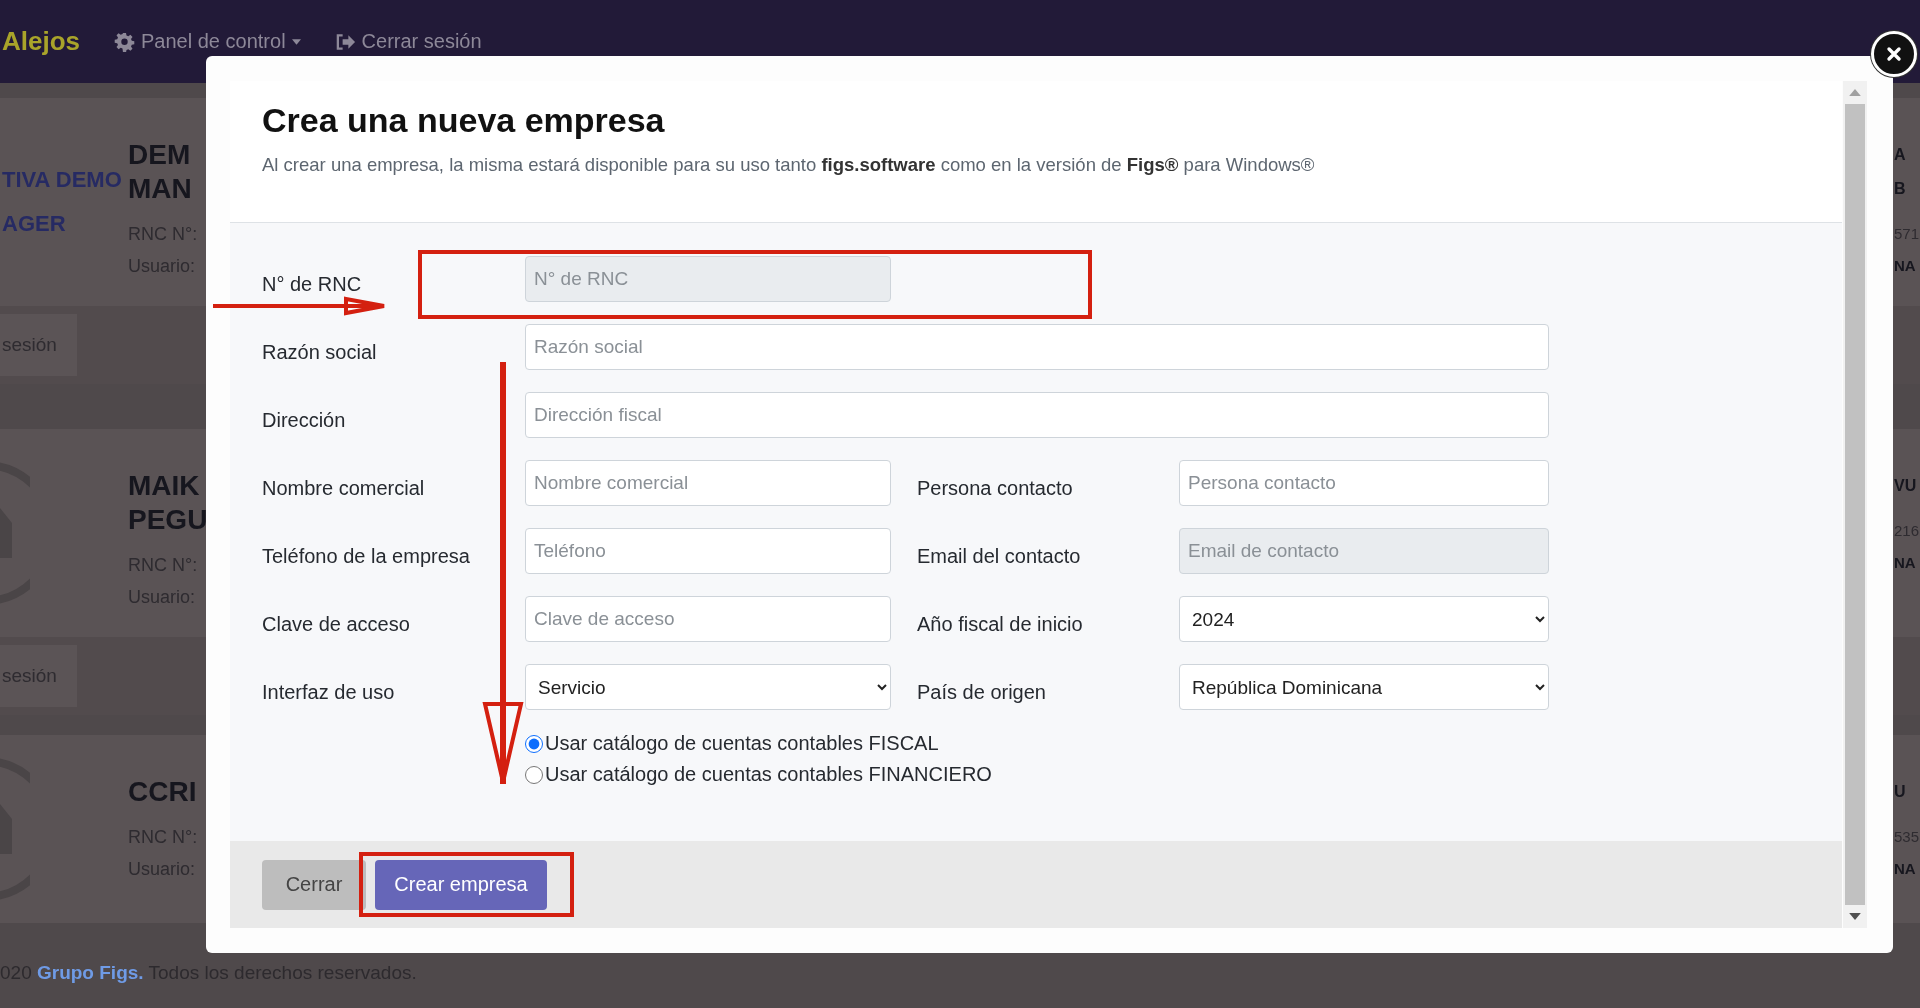  Describe the element at coordinates (162, 792) in the screenshot. I see `company-name: CCRI` at that location.